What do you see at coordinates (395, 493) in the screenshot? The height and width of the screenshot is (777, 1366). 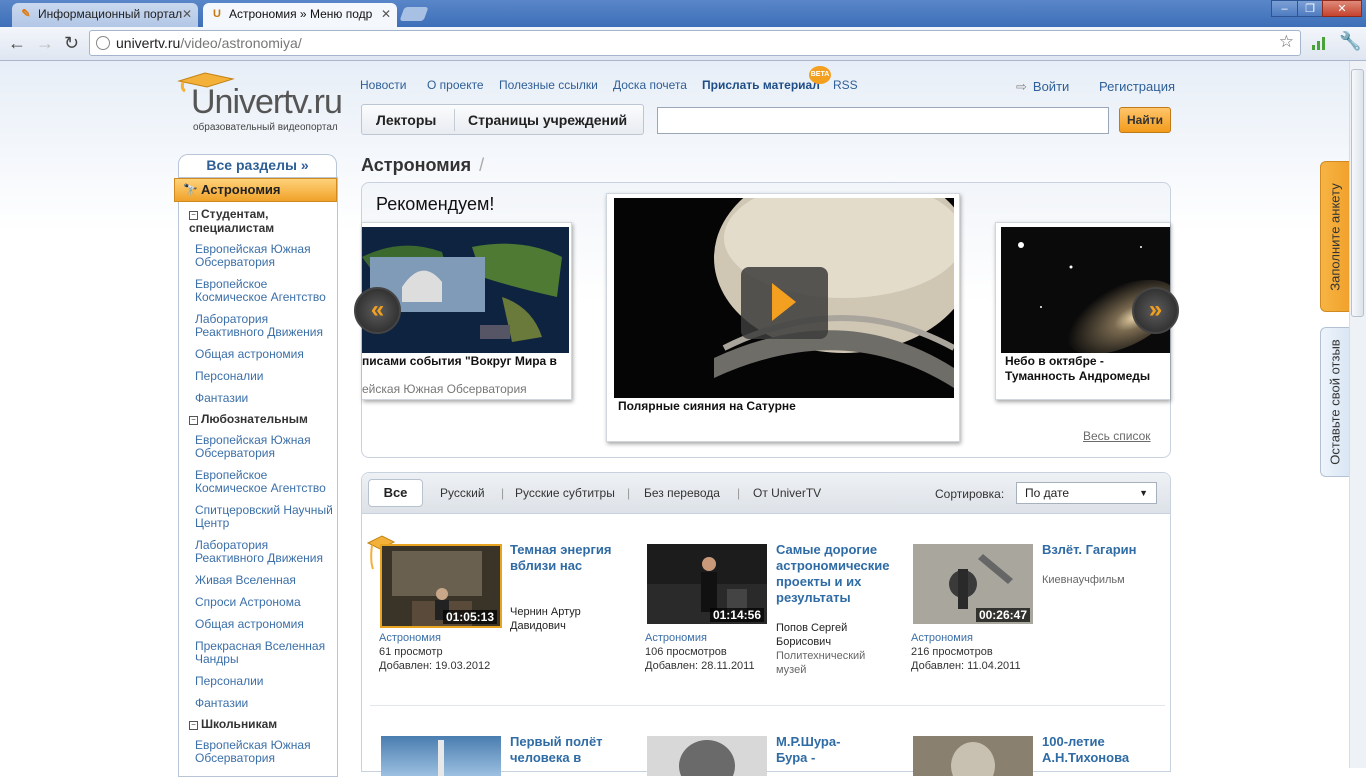 I see `filter-all-button: Все` at bounding box center [395, 493].